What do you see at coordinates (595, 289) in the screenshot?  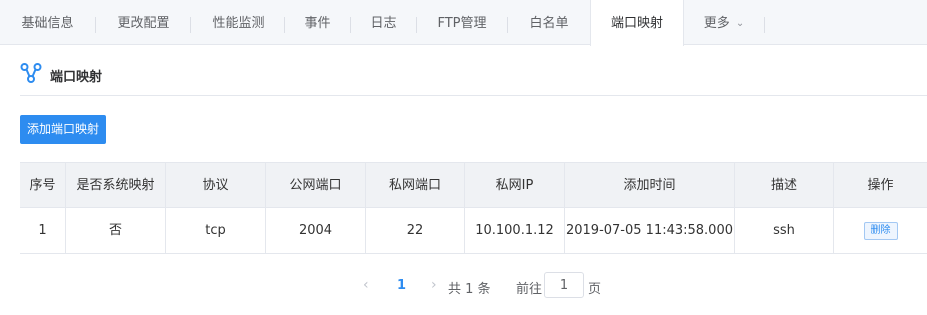 I see `page-suffix: 页` at bounding box center [595, 289].